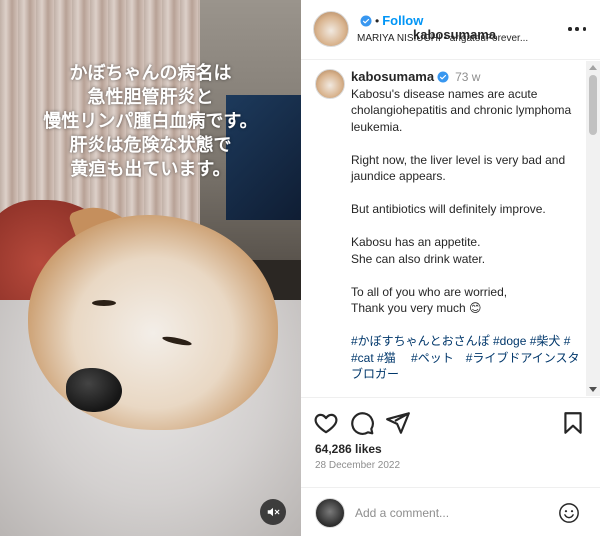 Image resolution: width=600 pixels, height=536 pixels. I want to click on follow-button: Follow, so click(402, 20).